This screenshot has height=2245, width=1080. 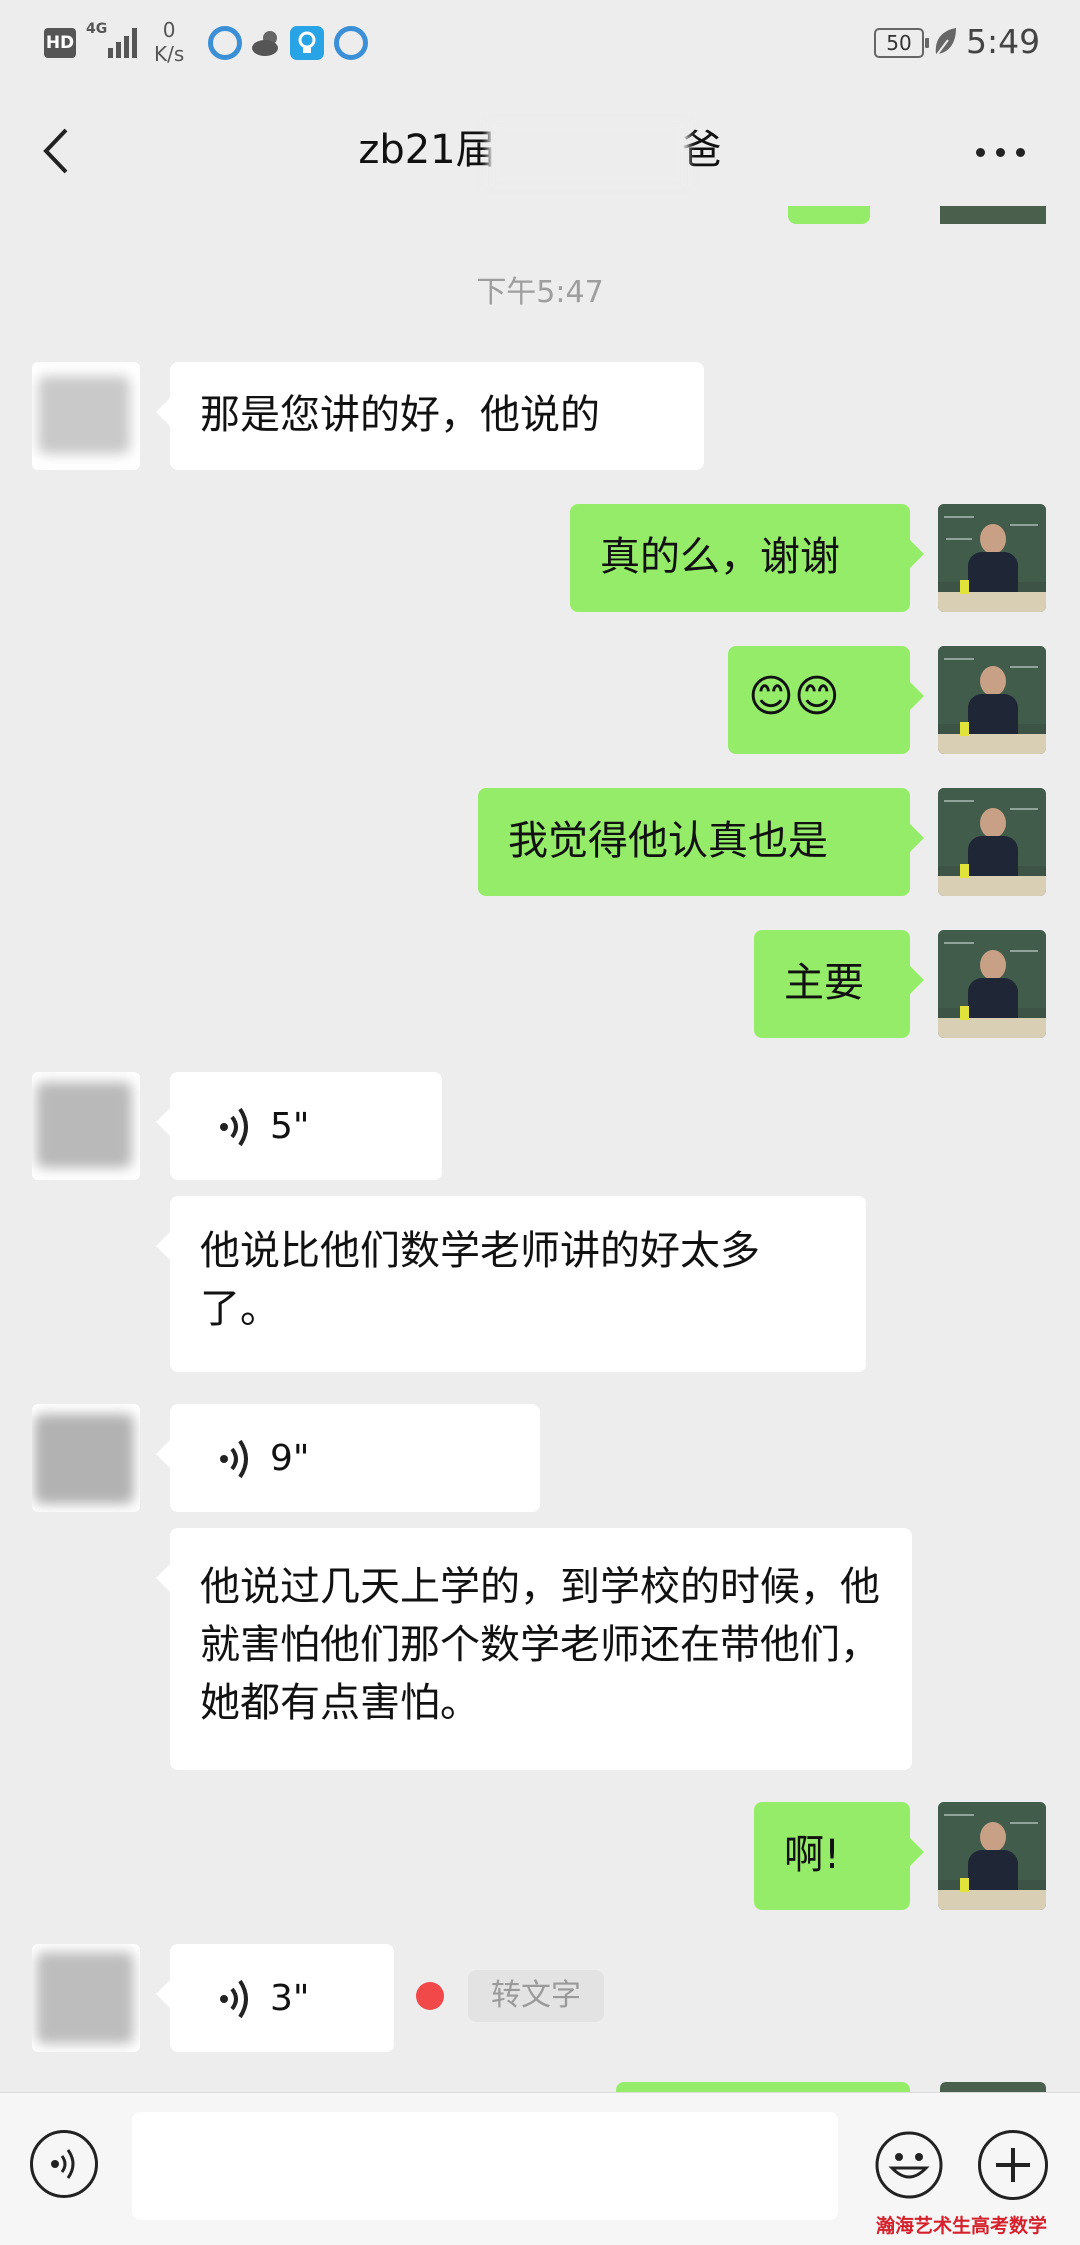 What do you see at coordinates (962, 2226) in the screenshot?
I see `watermark: 瀚海艺术生高考数学` at bounding box center [962, 2226].